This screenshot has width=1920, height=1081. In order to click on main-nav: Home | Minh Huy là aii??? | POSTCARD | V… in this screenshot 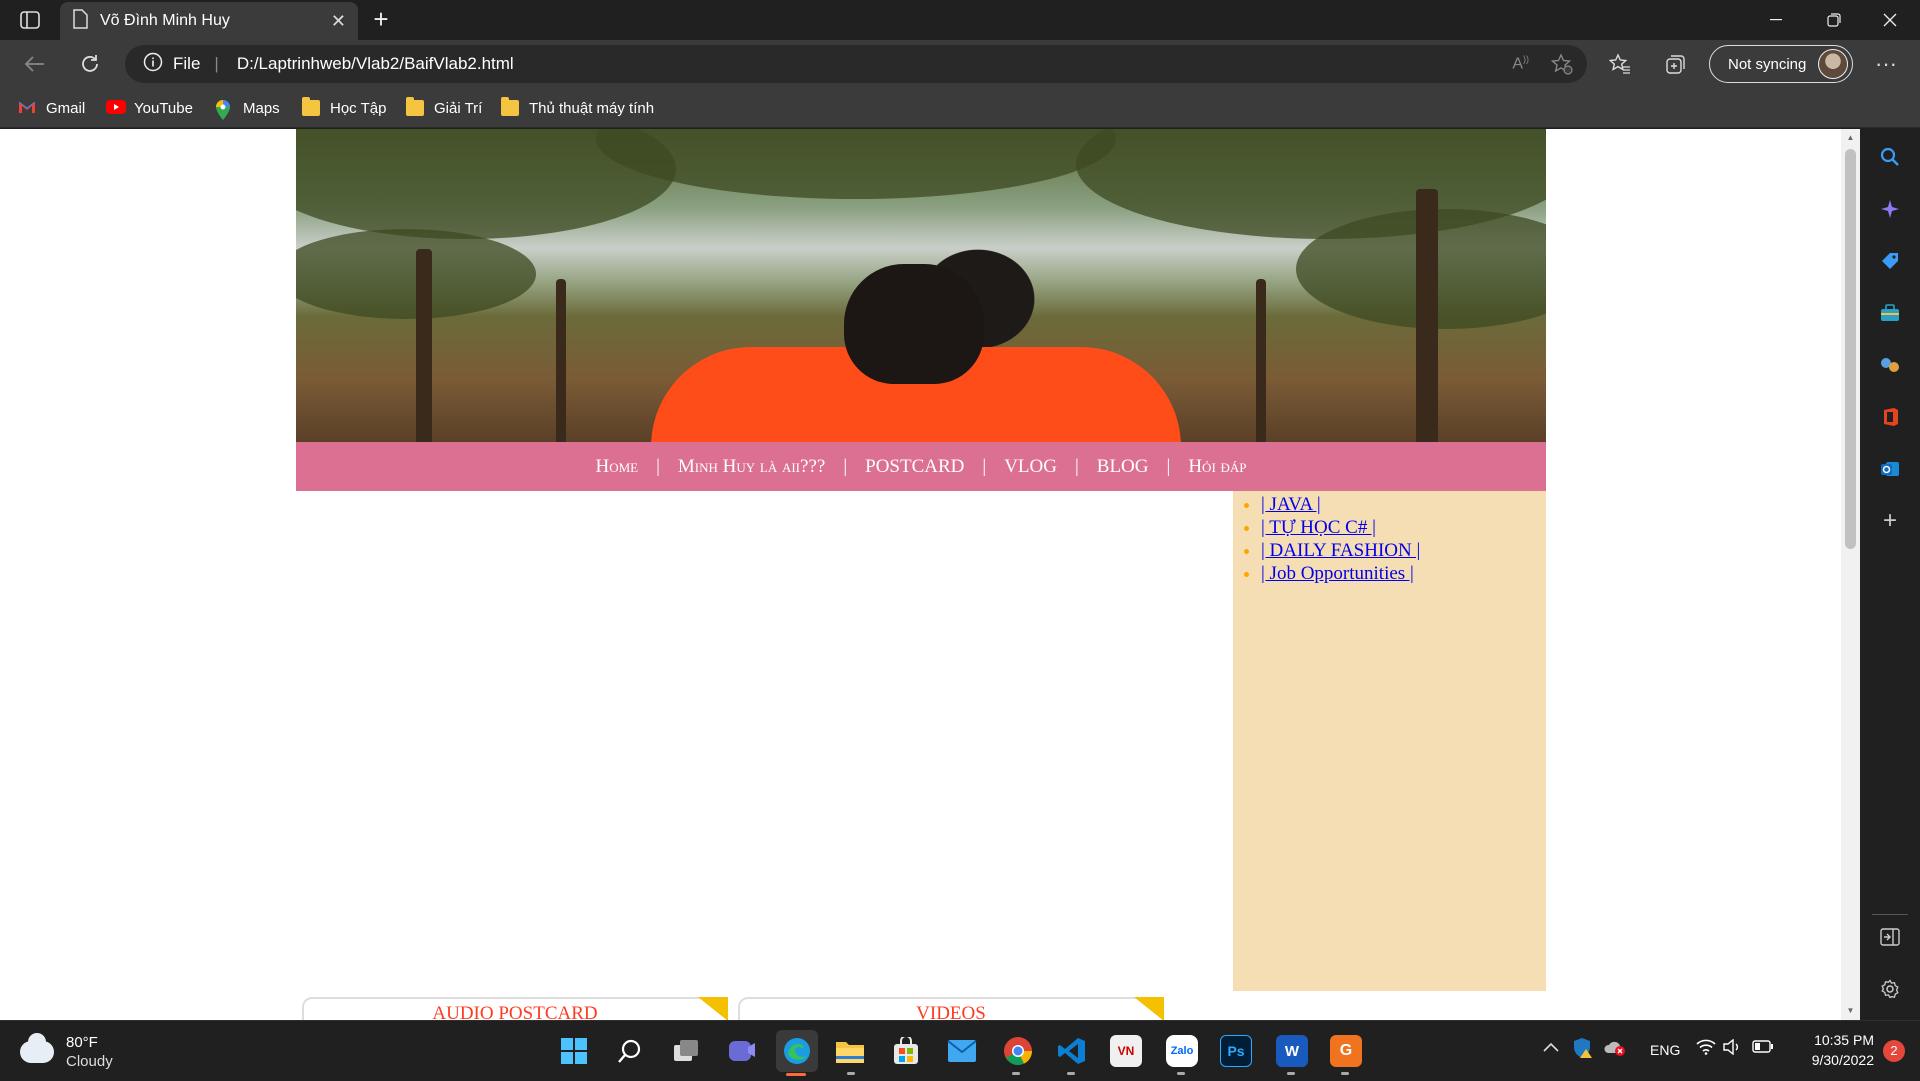, I will do `click(921, 466)`.